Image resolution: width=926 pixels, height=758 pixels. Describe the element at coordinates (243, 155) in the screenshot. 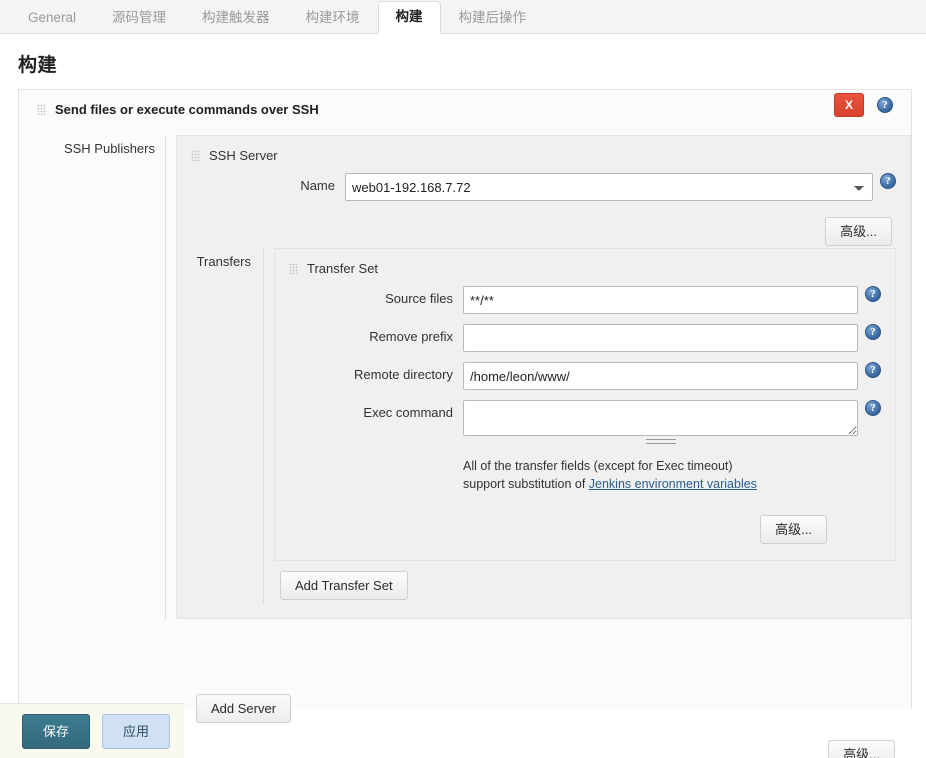

I see `ssh-server-title: SSH Server` at that location.